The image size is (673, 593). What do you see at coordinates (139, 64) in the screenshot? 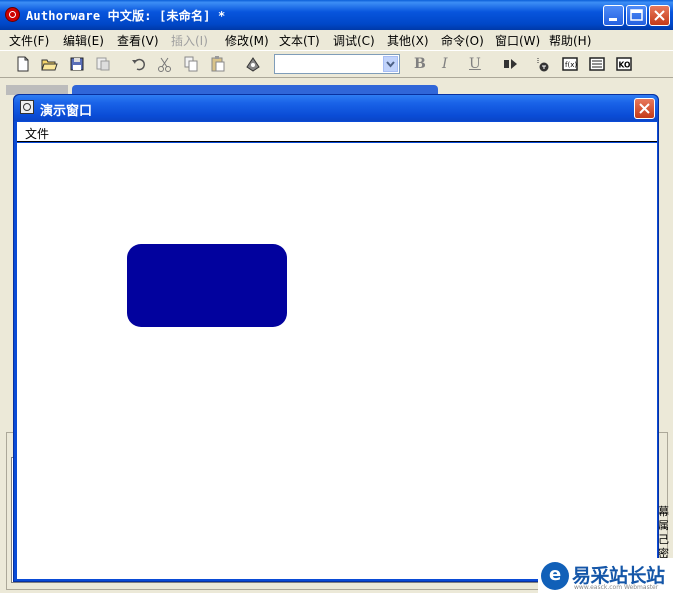
I see `undo-icon` at bounding box center [139, 64].